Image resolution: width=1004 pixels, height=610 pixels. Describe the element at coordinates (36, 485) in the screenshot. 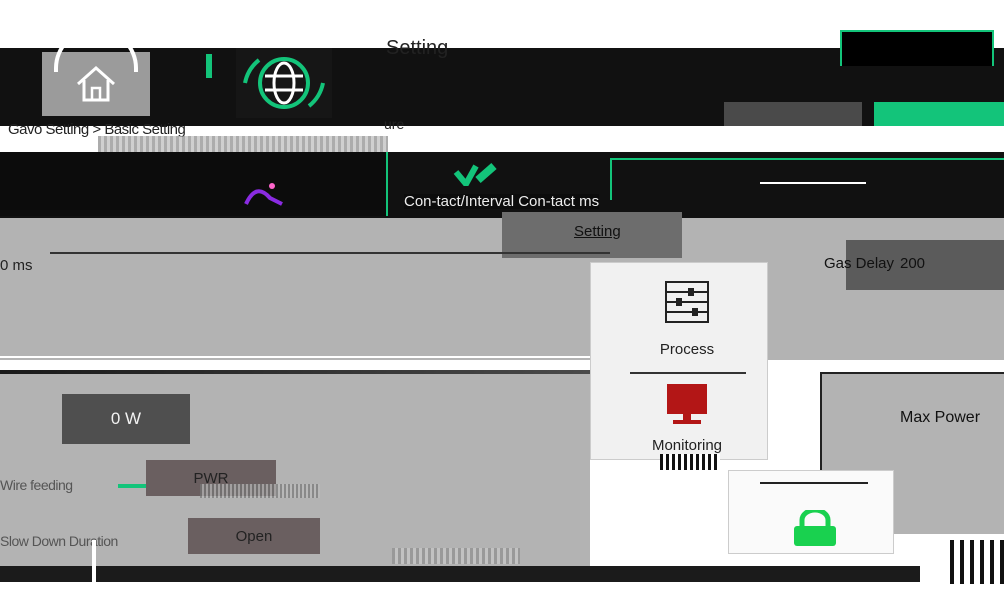

I see `wire-feeding-label: Wire feeding` at that location.